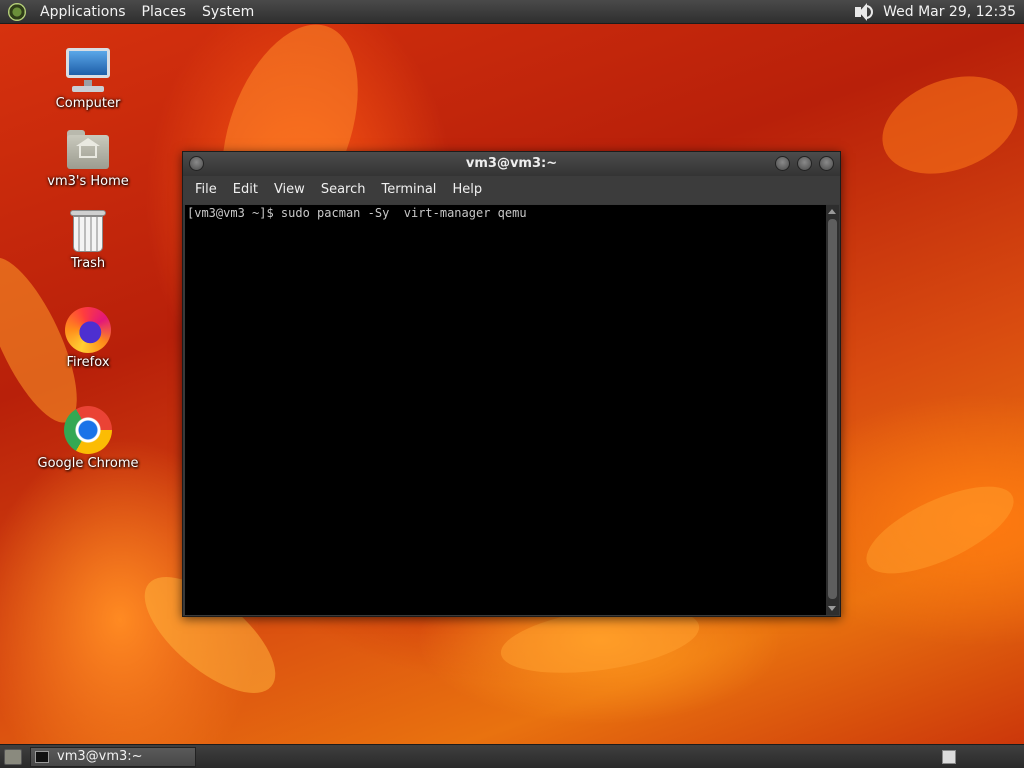 Image resolution: width=1024 pixels, height=768 pixels. Describe the element at coordinates (100, 756) in the screenshot. I see `taskbar-window-label: vm3@vm3:~` at that location.